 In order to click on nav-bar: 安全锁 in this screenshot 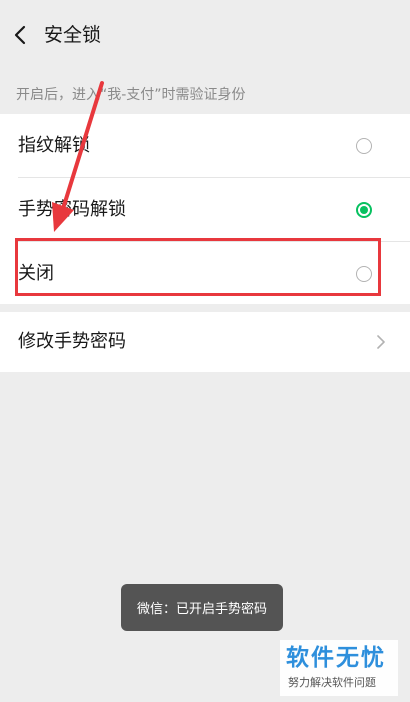, I will do `click(205, 35)`.